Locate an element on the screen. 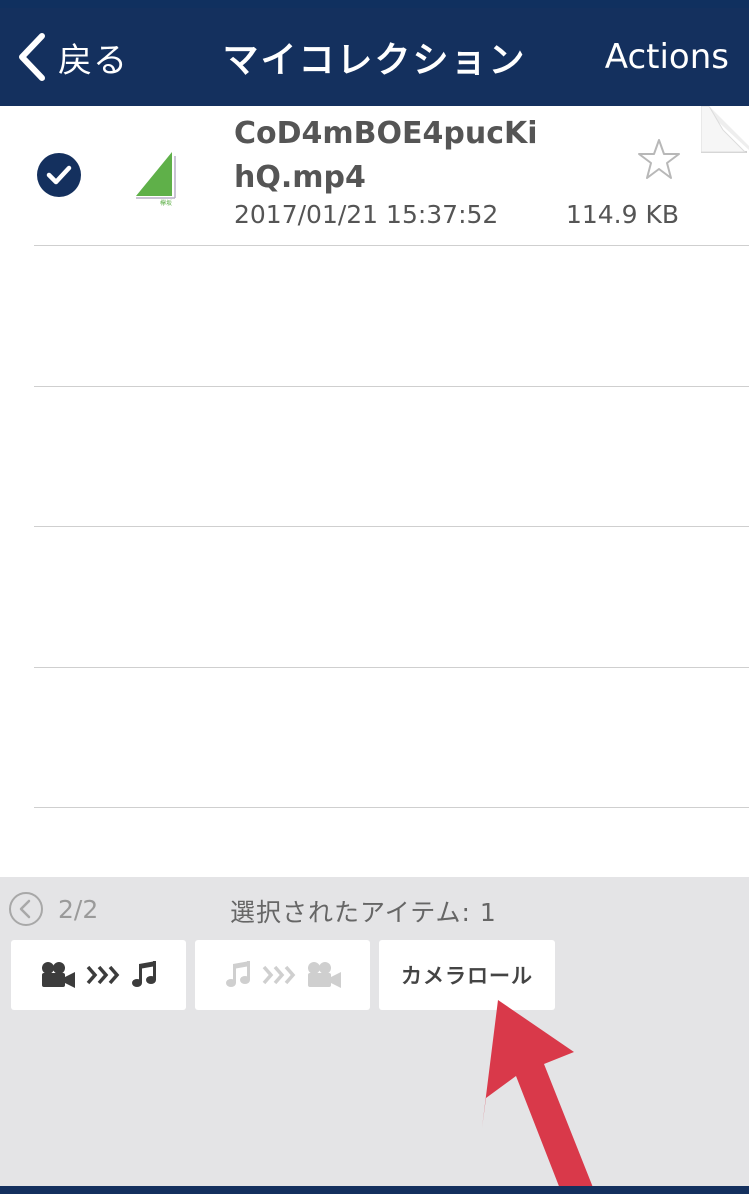 This screenshot has height=1194, width=749. navigation-bar: 戻る マイコレクション Actions is located at coordinates (374, 57).